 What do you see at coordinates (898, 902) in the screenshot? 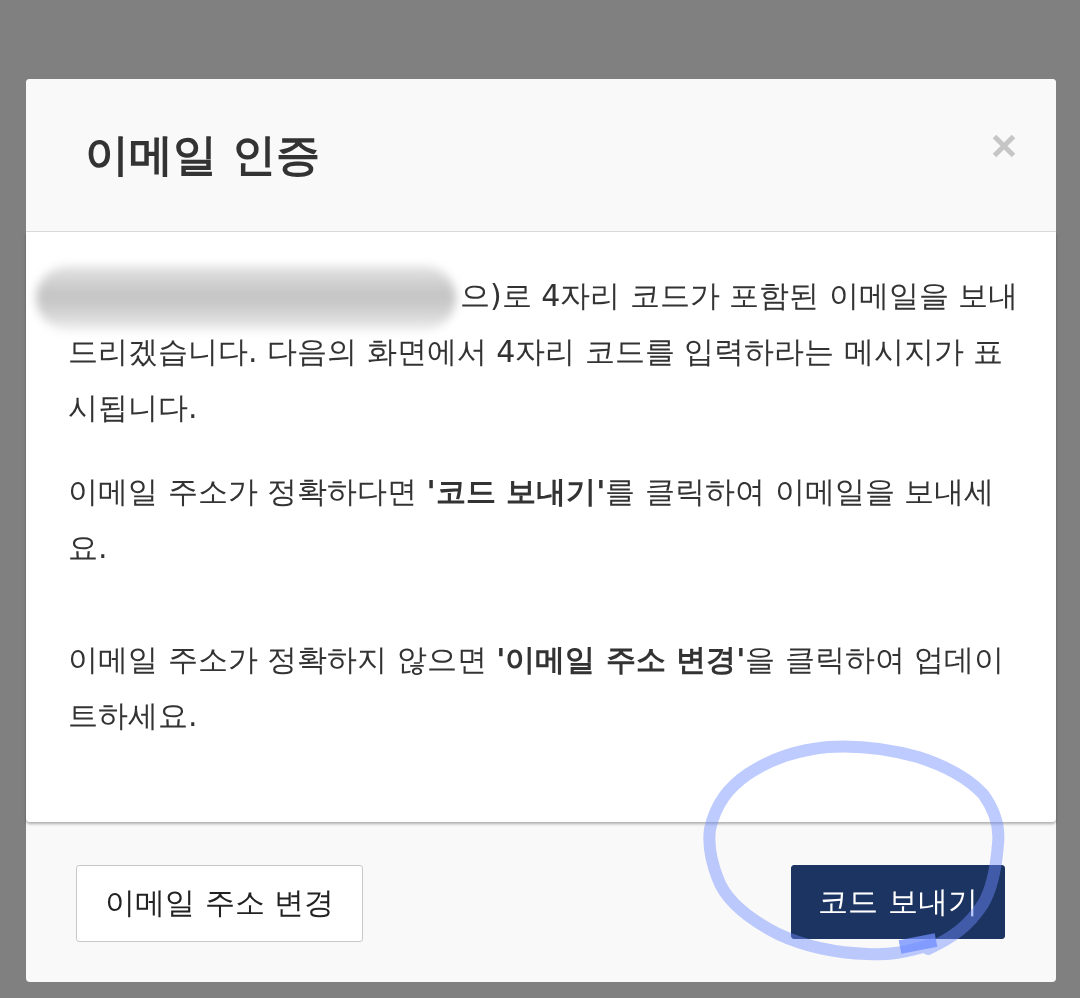
I see `send-code-button: 코드 보내기` at bounding box center [898, 902].